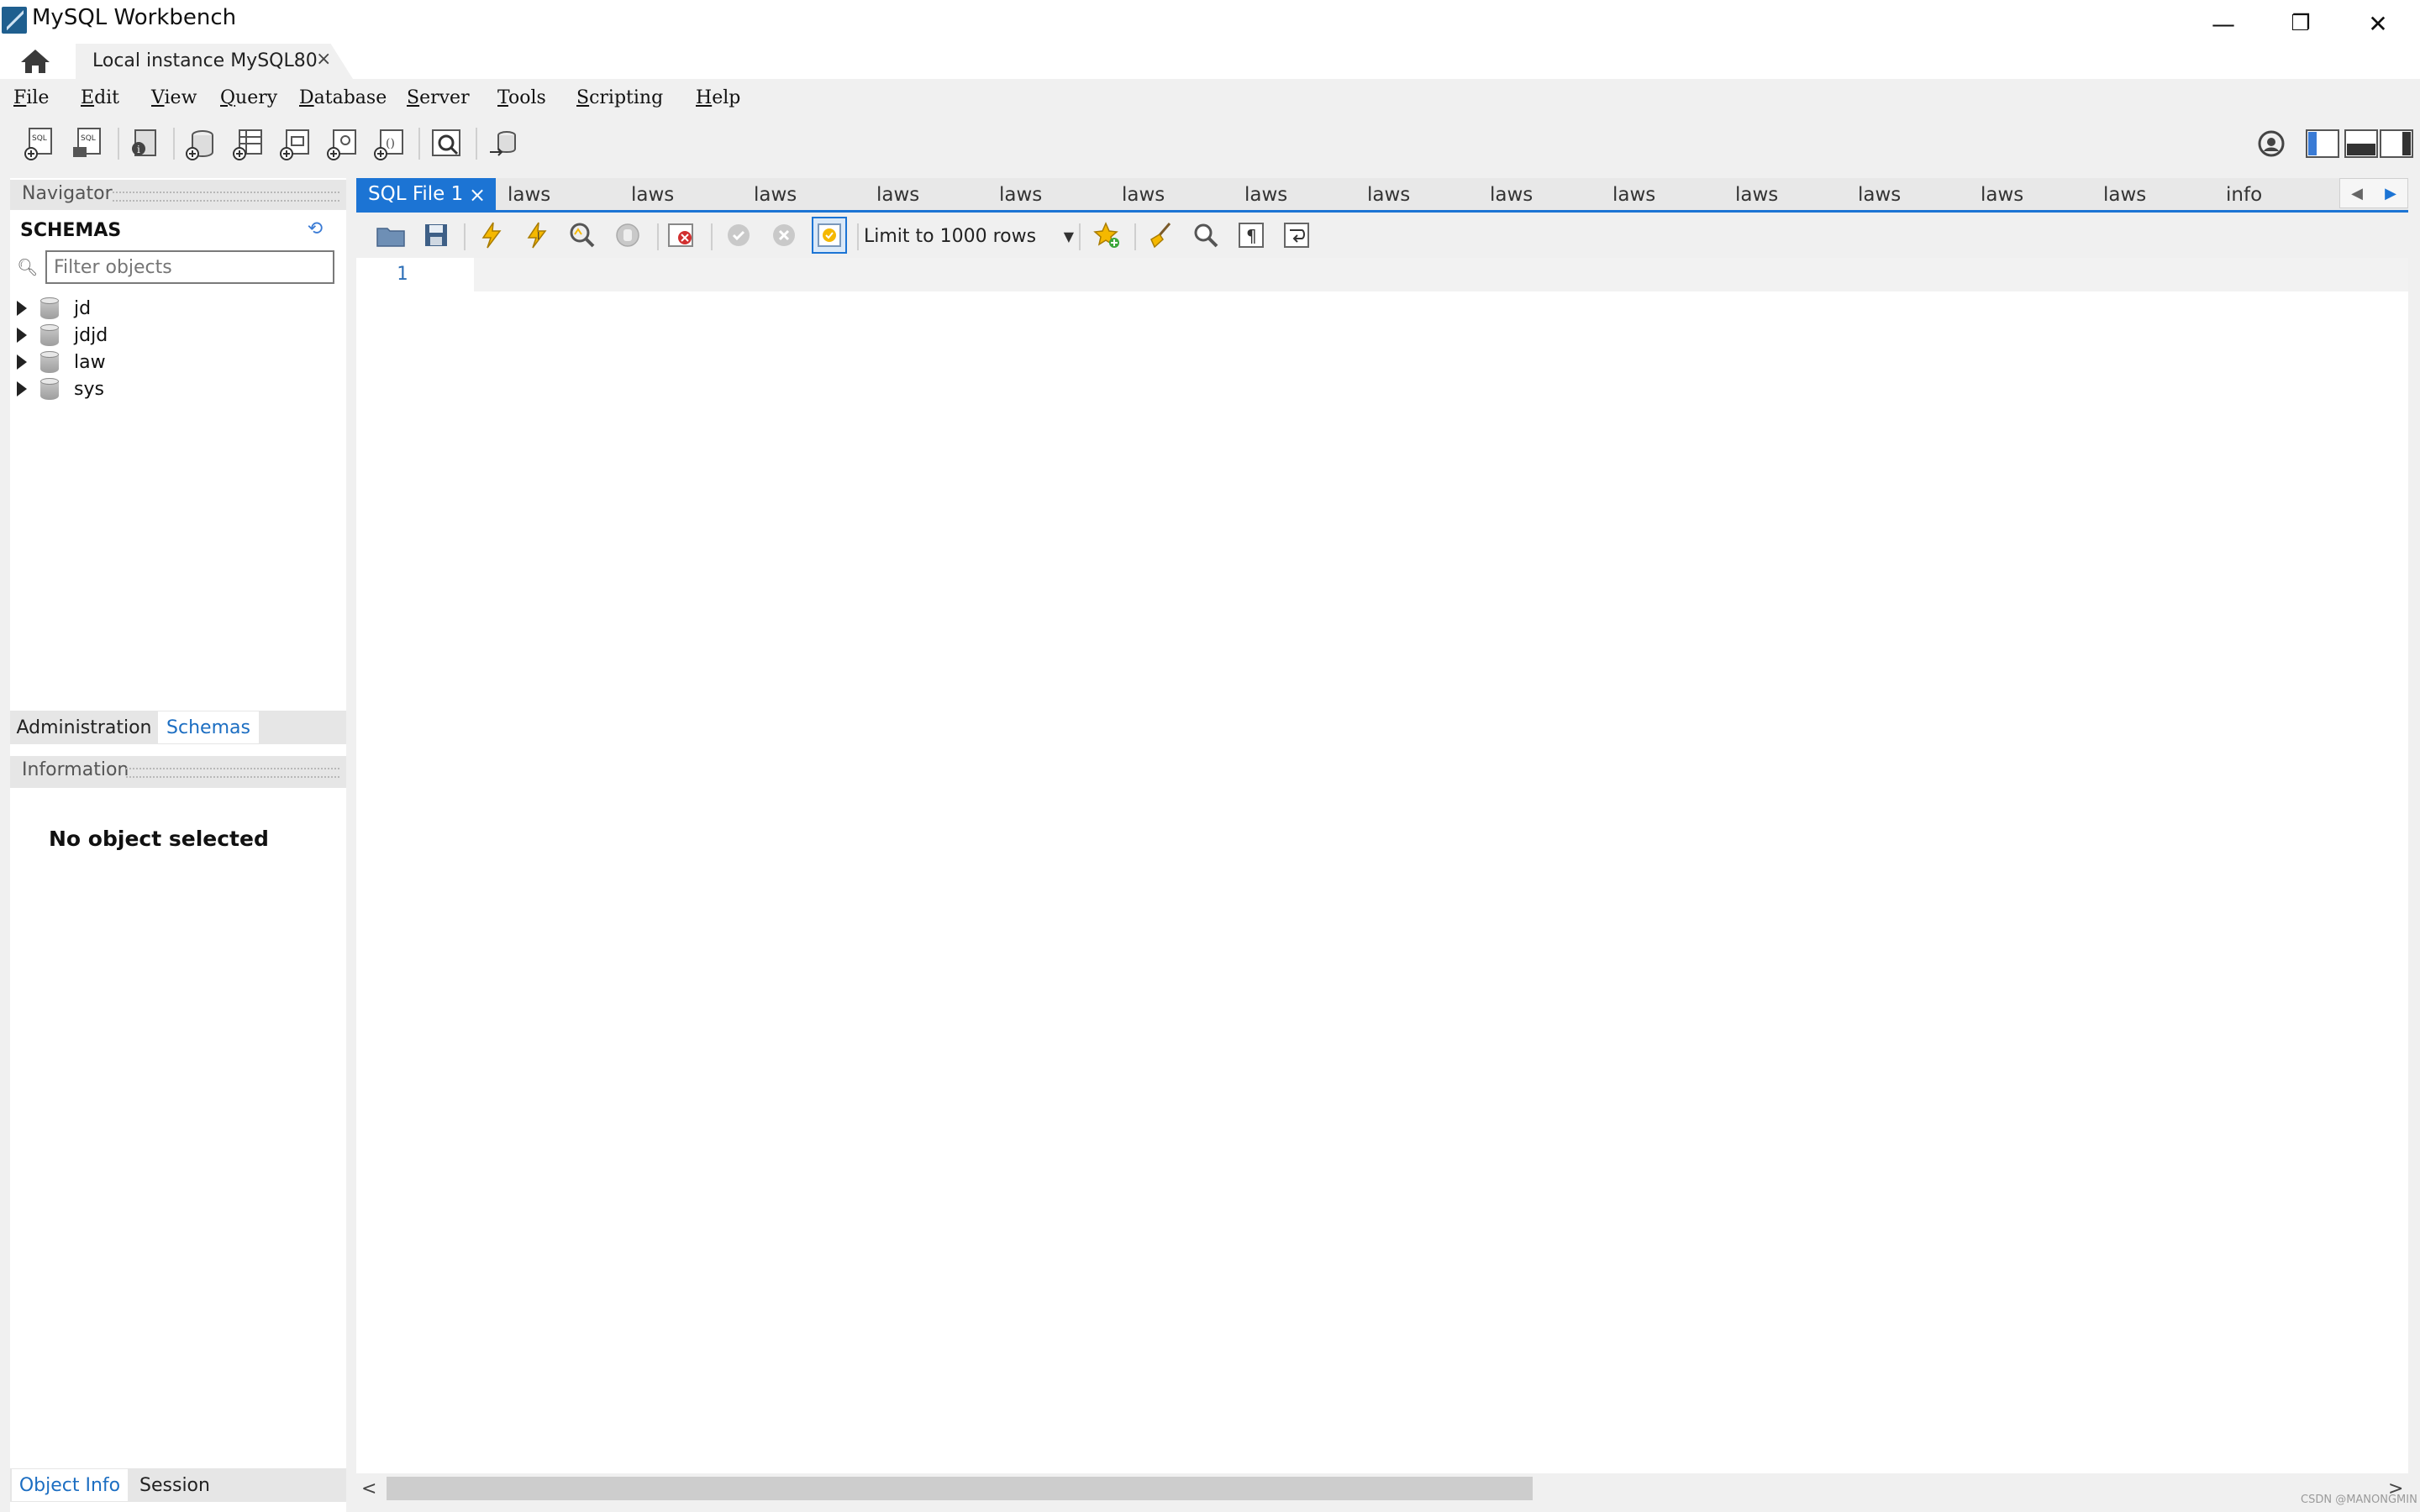 The height and width of the screenshot is (1512, 2420). Describe the element at coordinates (1106, 235) in the screenshot. I see `add-snippet-star-icon` at that location.